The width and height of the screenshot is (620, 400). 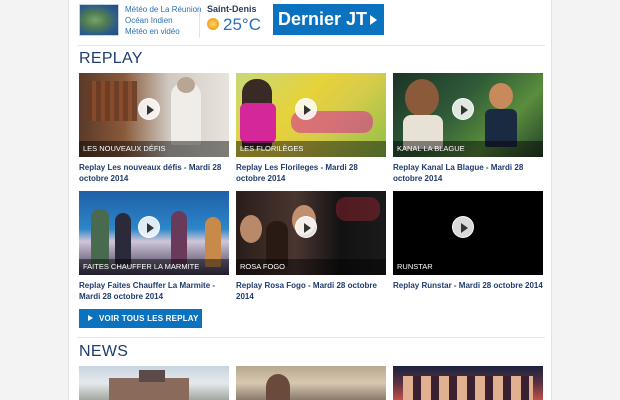 What do you see at coordinates (468, 267) in the screenshot?
I see `video-caption: RUNSTAR` at bounding box center [468, 267].